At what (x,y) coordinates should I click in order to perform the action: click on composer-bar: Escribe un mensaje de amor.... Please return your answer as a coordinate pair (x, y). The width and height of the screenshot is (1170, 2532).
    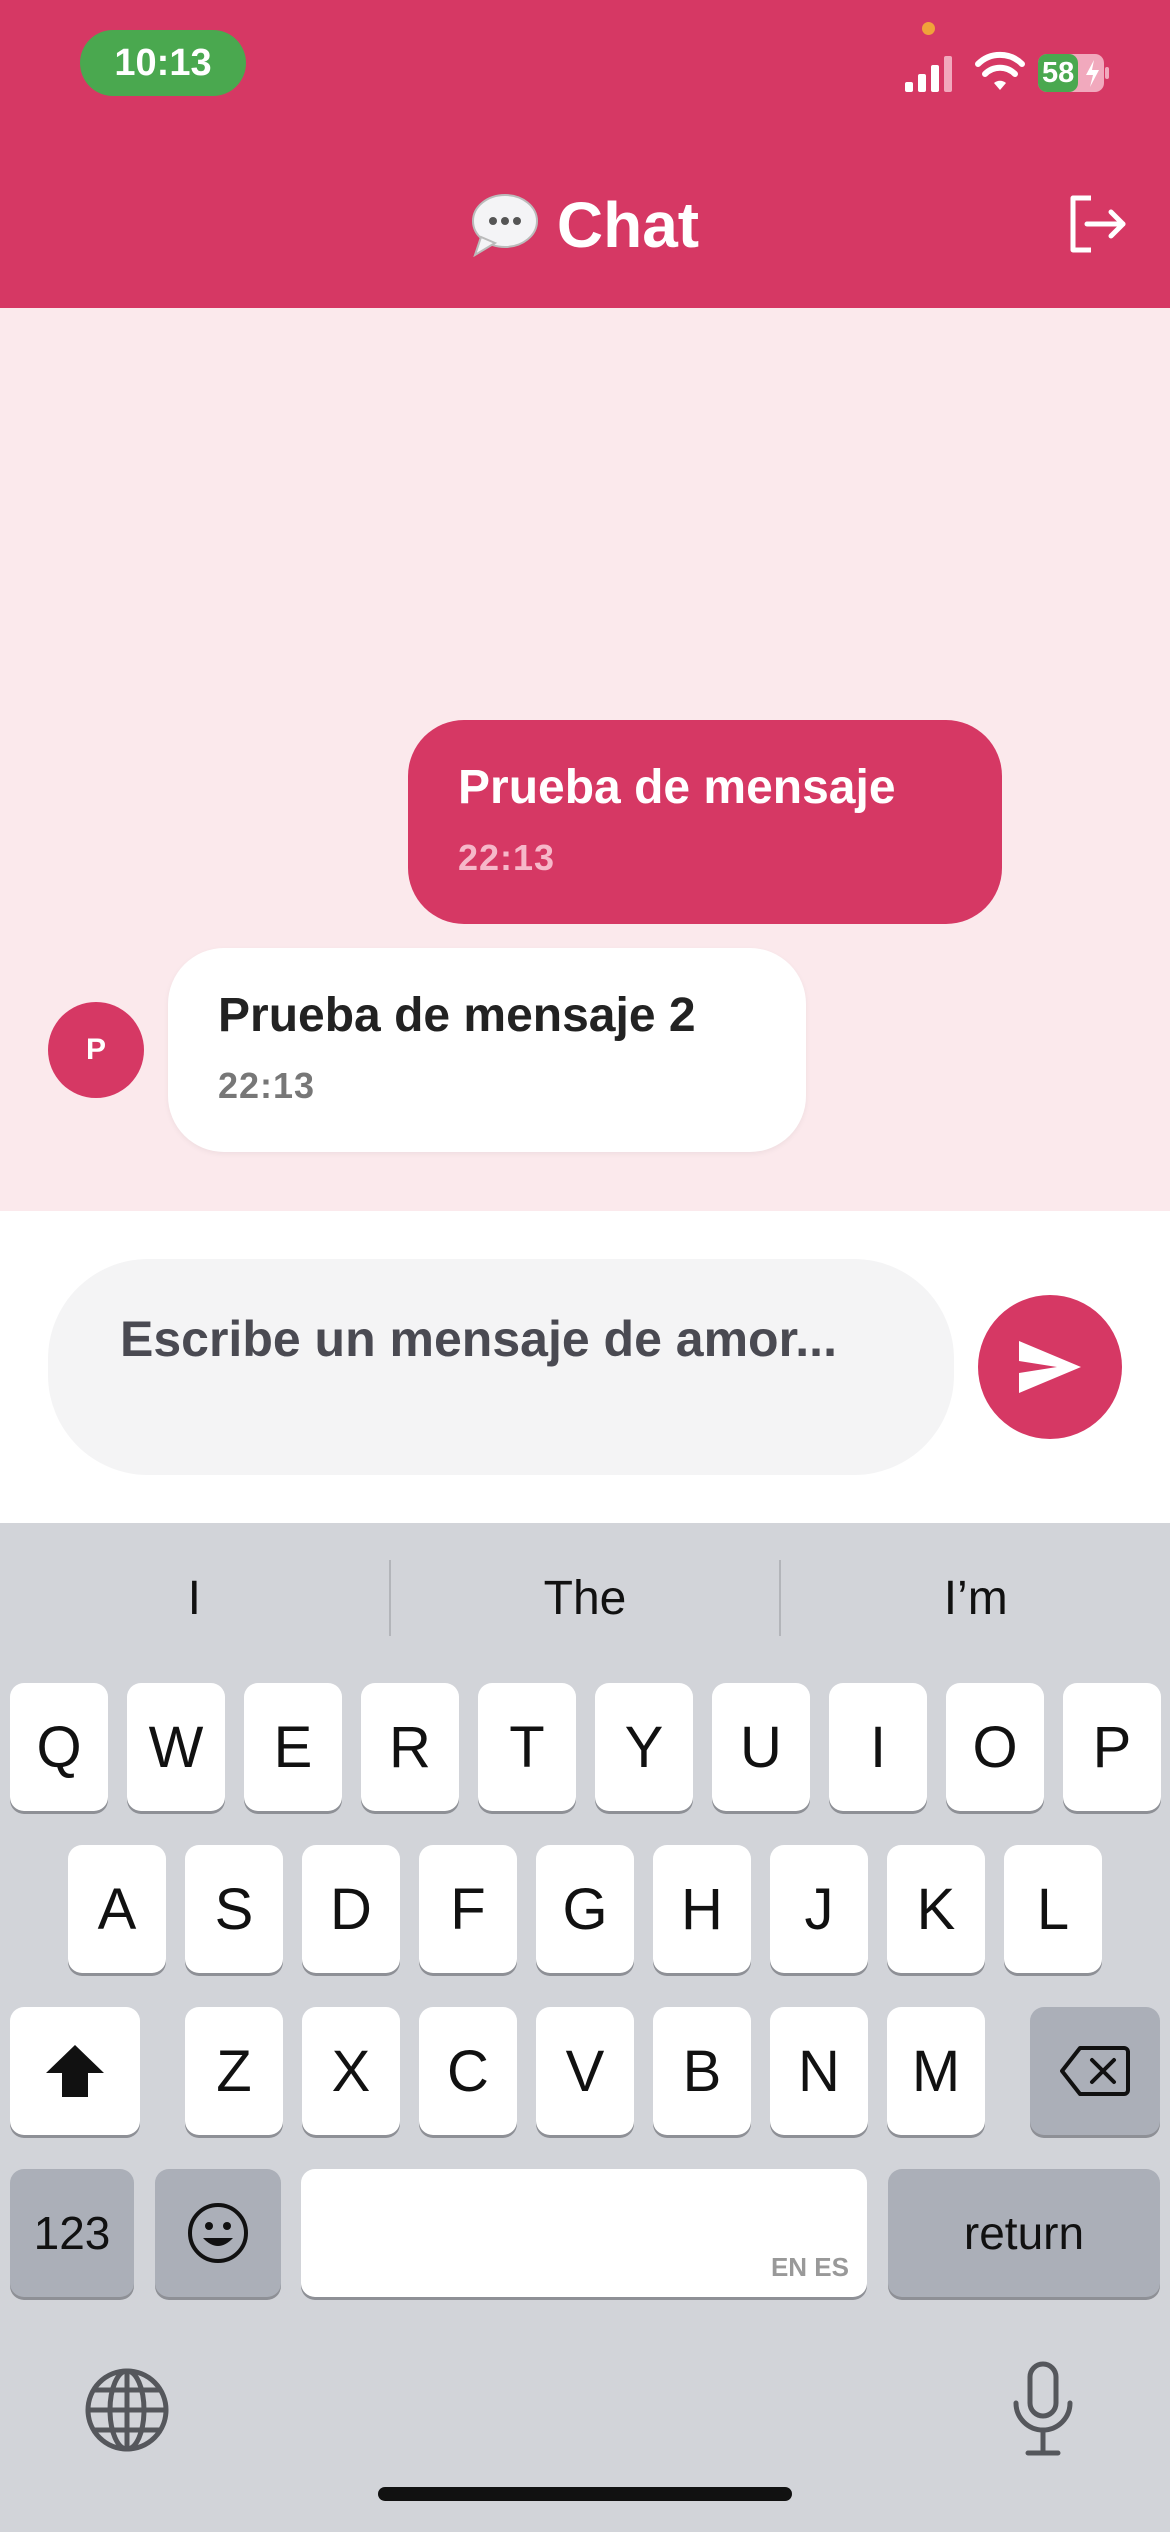
    Looking at the image, I should click on (585, 1367).